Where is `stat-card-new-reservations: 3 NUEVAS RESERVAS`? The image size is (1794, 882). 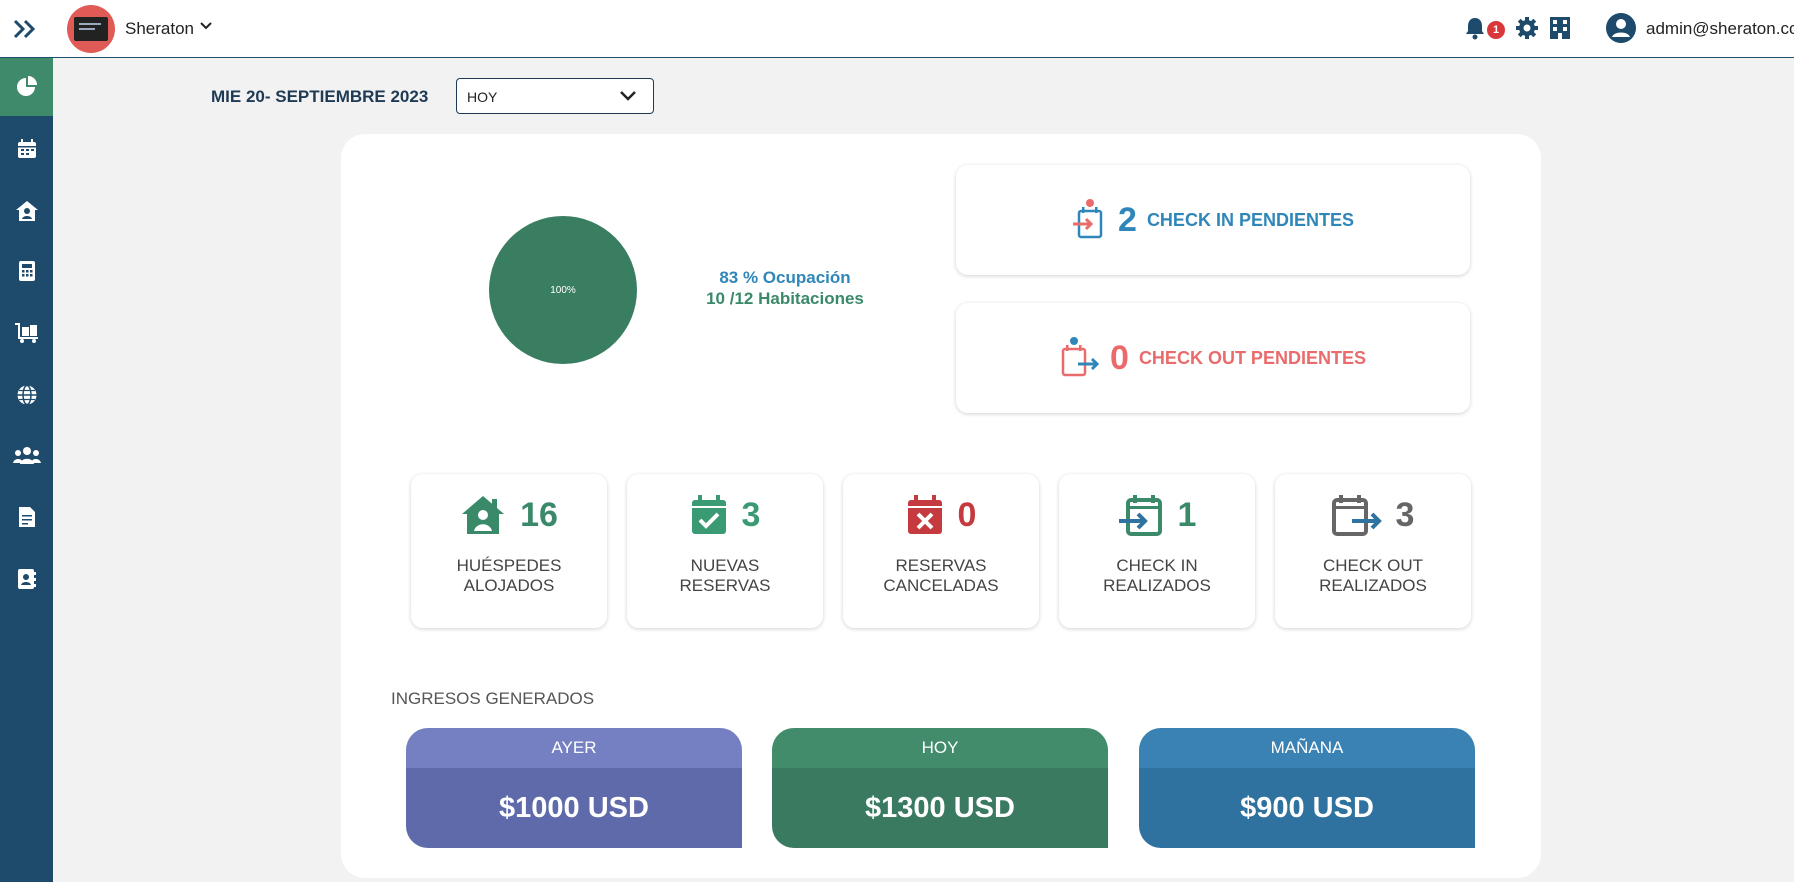 stat-card-new-reservations: 3 NUEVAS RESERVAS is located at coordinates (725, 551).